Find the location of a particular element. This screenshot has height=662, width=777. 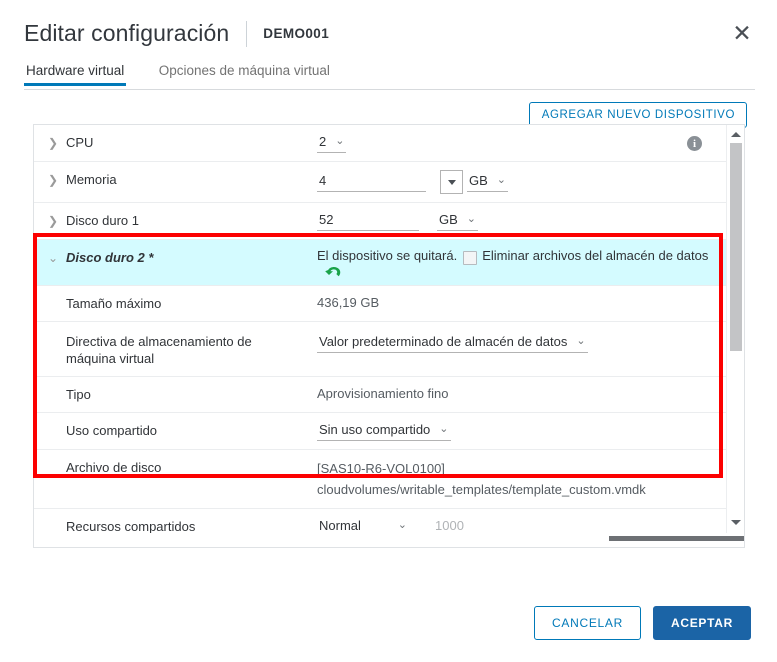

tipo-value: Aprovisionamiento fino is located at coordinates (383, 393).